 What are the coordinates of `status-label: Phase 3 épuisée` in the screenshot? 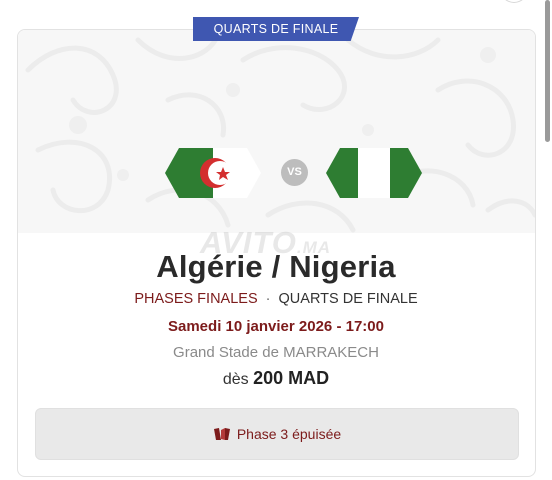 It's located at (289, 434).